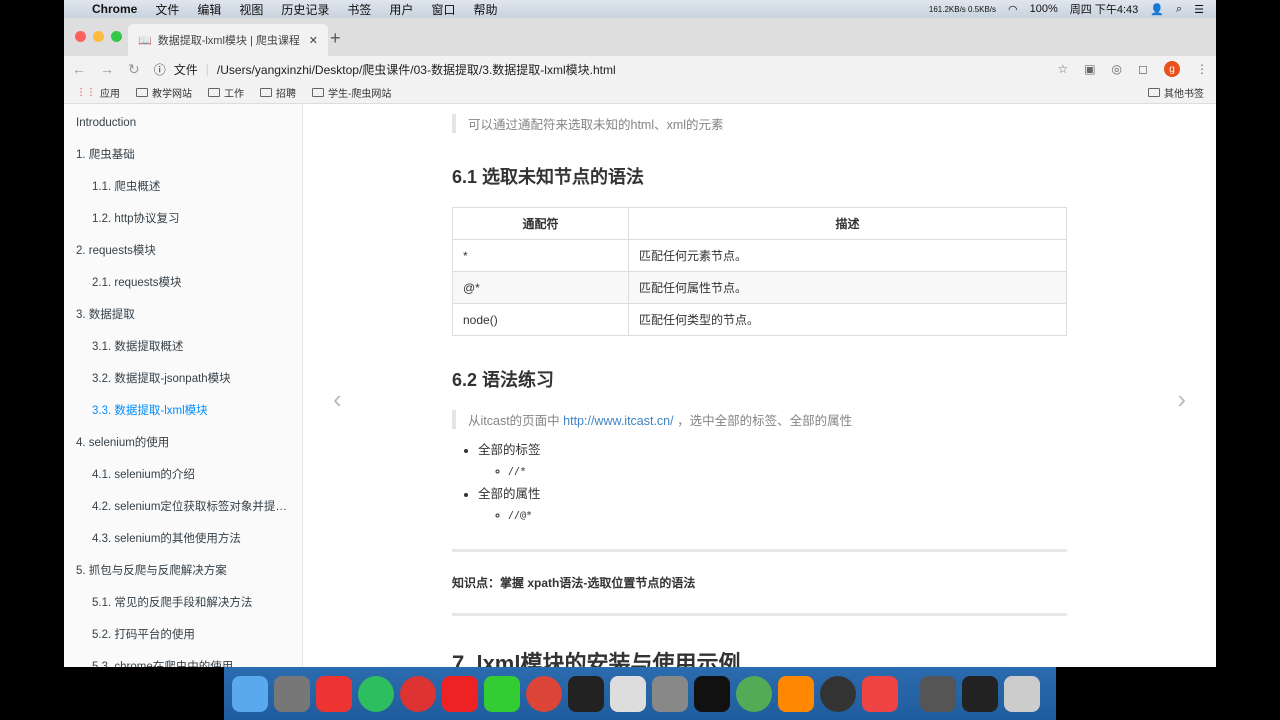 The width and height of the screenshot is (1280, 720). I want to click on spotlight-icon: ⌕, so click(1179, 9).